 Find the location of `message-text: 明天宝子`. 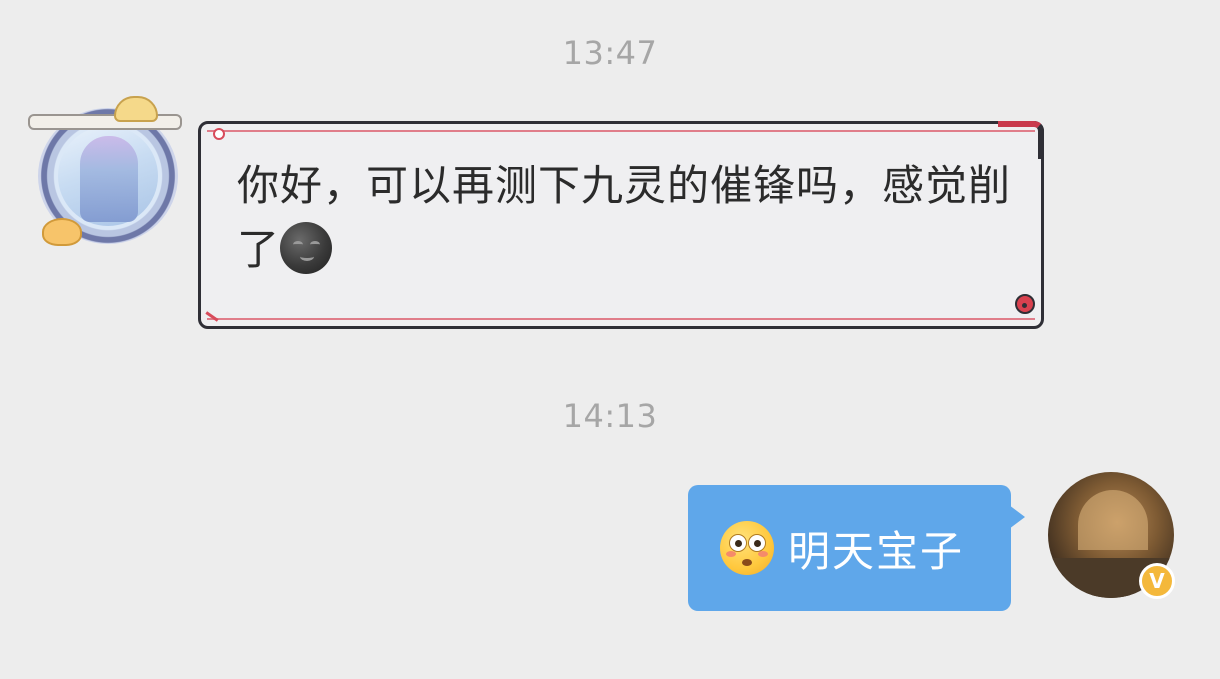

message-text: 明天宝子 is located at coordinates (876, 551).